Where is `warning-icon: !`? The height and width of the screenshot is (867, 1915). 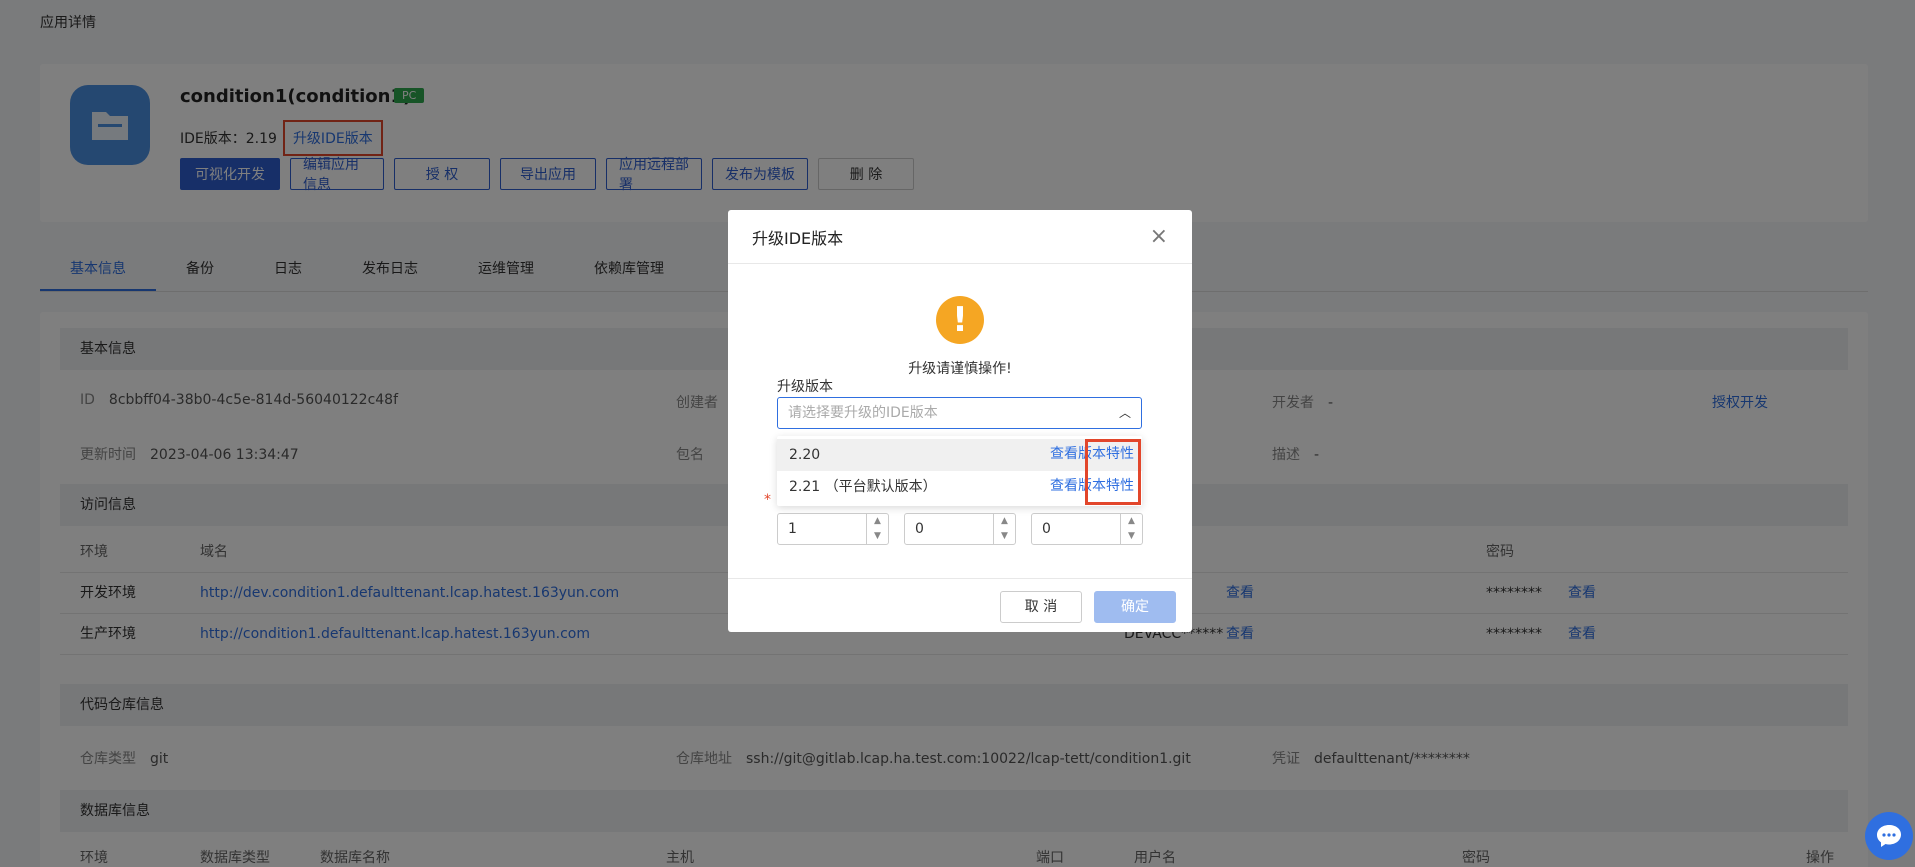 warning-icon: ! is located at coordinates (960, 320).